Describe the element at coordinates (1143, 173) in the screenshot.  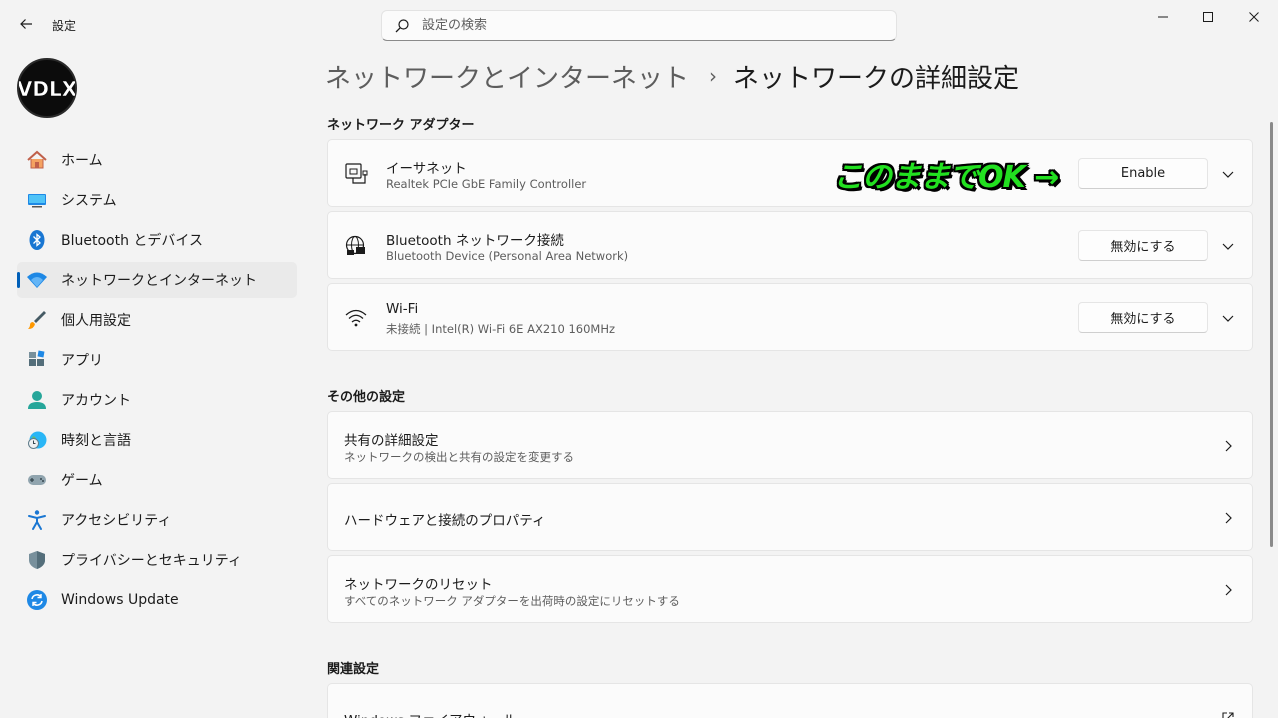
I see `enable-button: Enable` at that location.